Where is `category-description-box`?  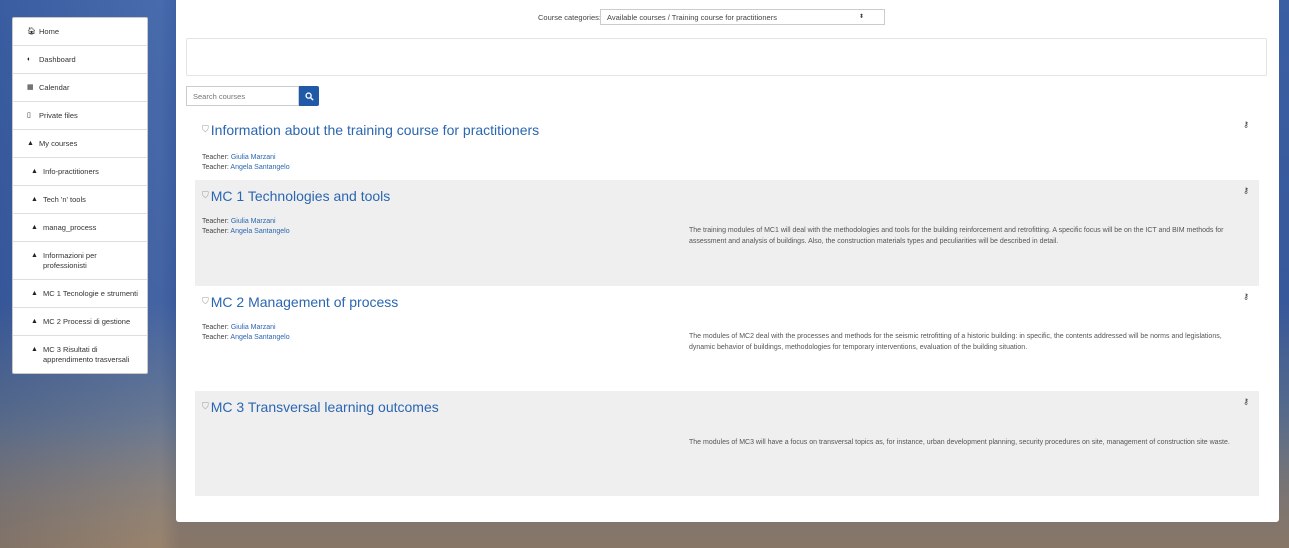
category-description-box is located at coordinates (726, 57).